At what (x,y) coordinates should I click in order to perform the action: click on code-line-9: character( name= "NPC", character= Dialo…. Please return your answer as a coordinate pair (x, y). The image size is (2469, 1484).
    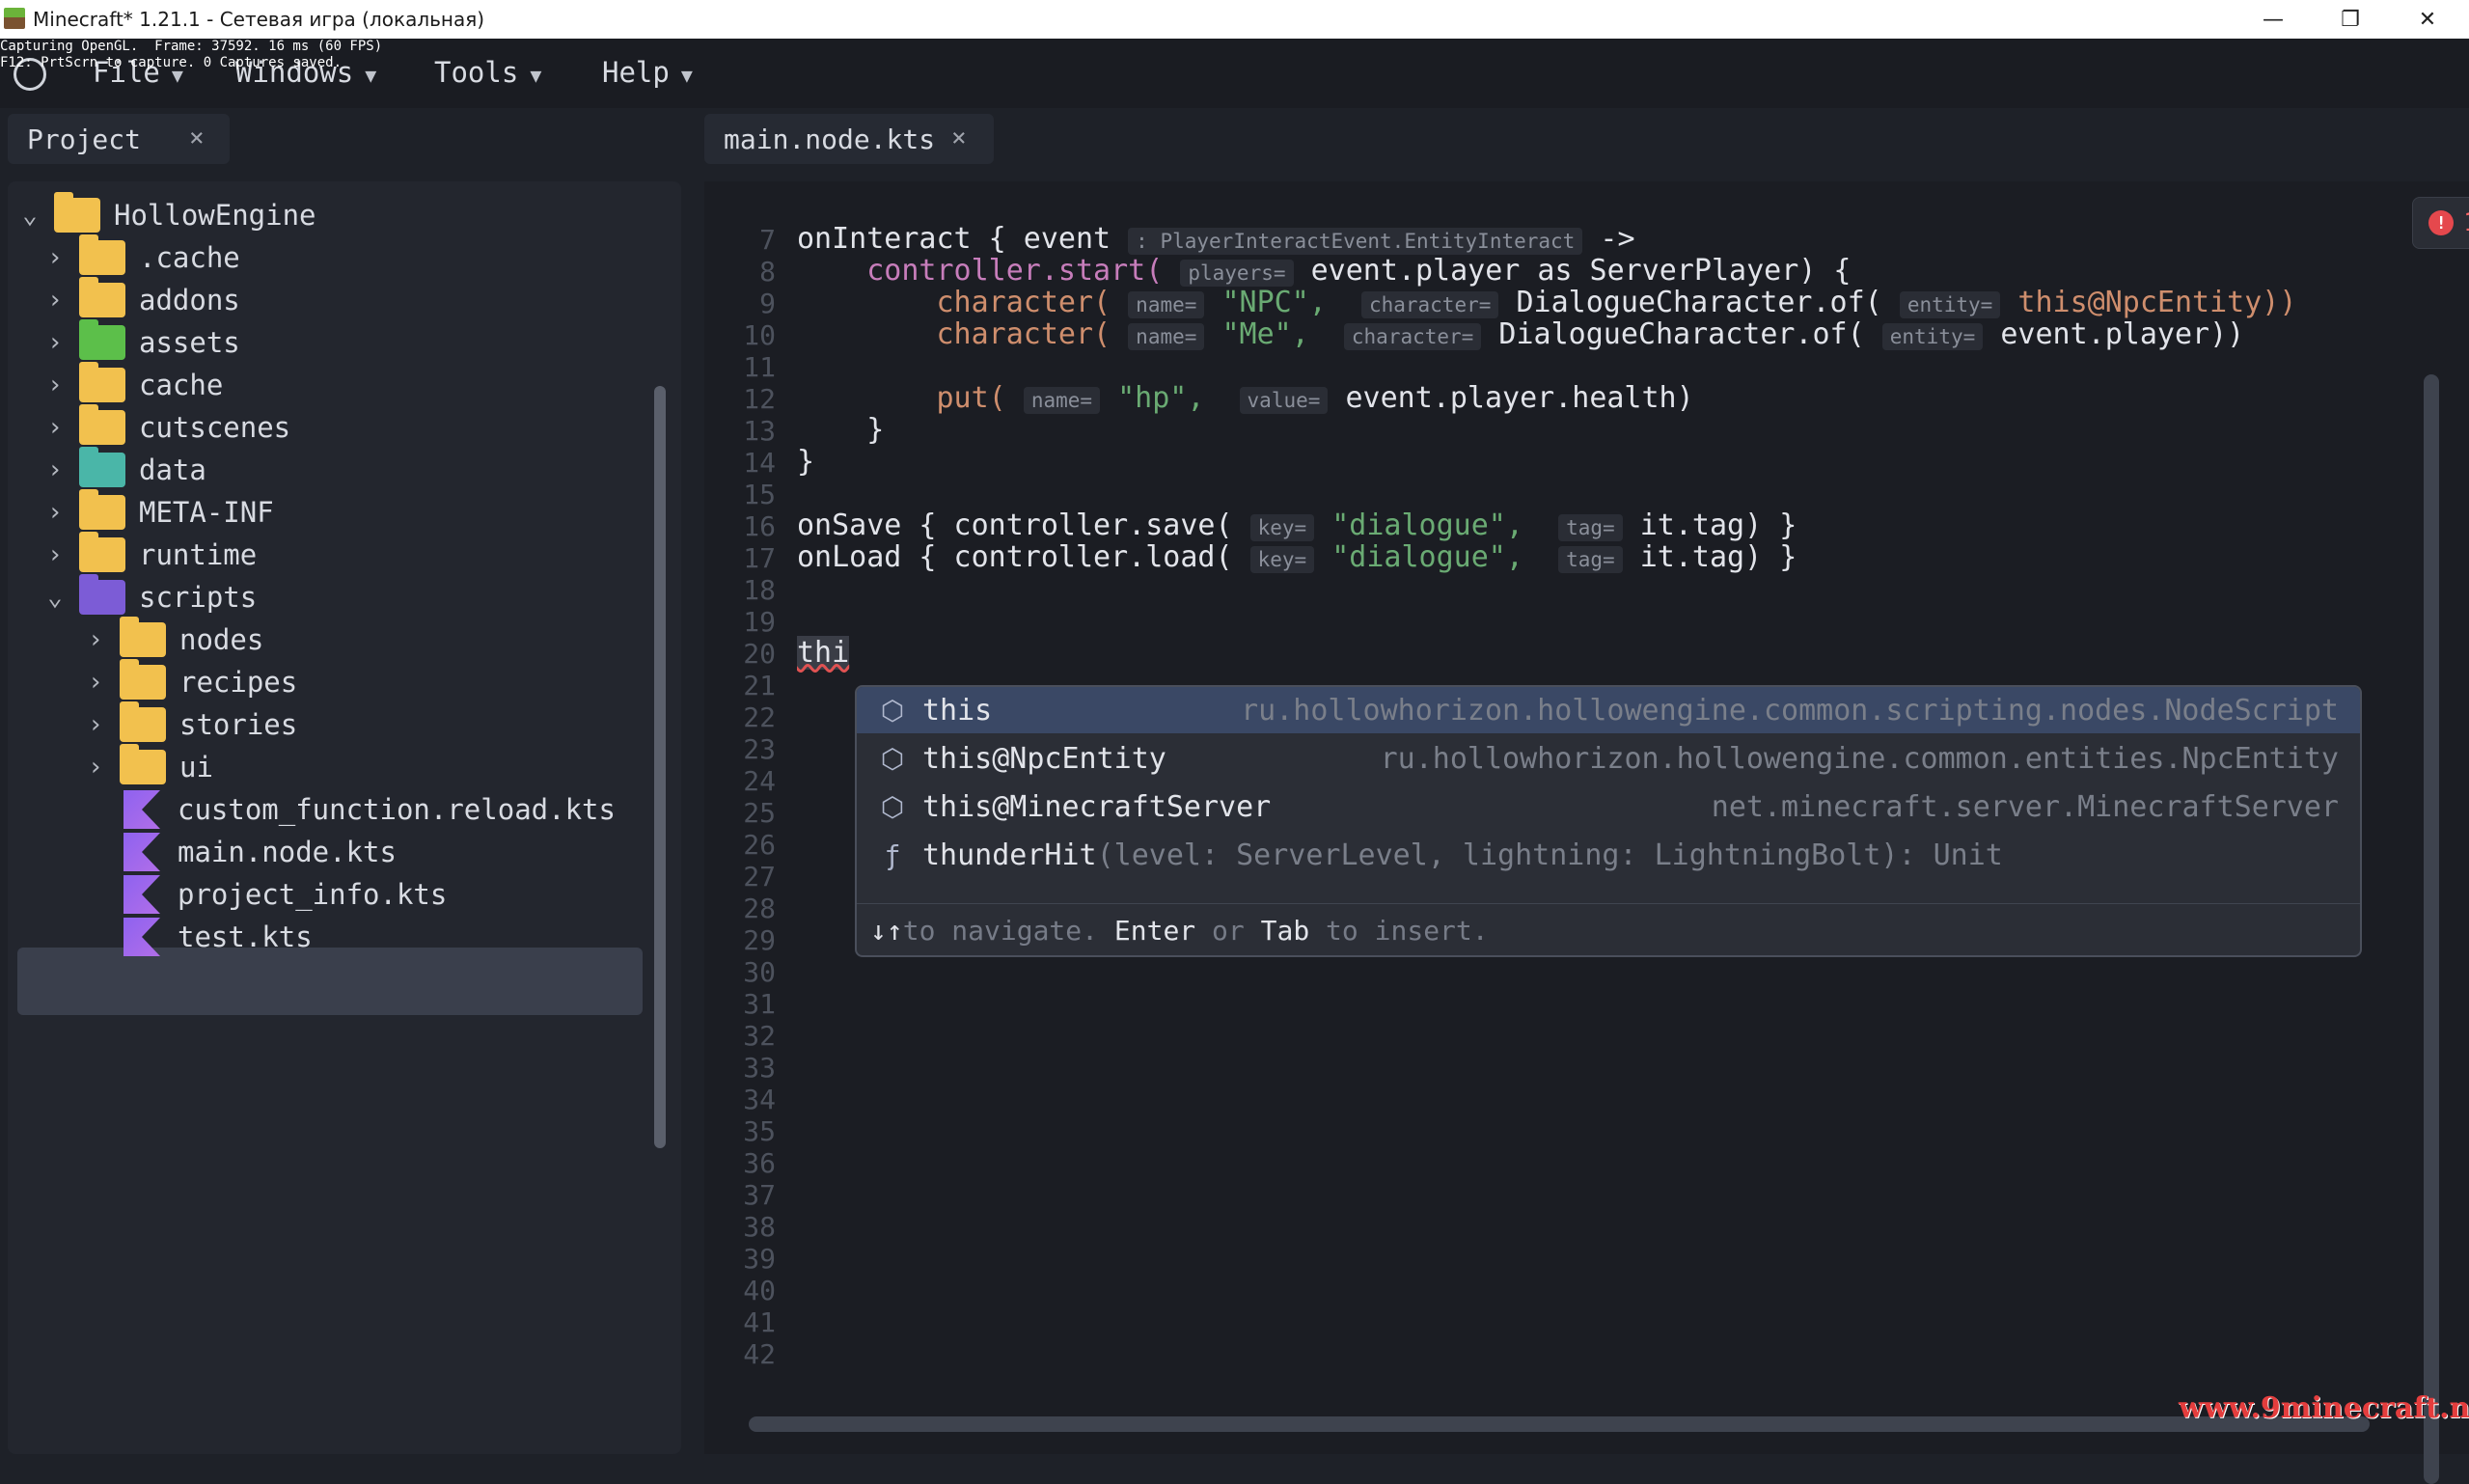
    Looking at the image, I should click on (1547, 302).